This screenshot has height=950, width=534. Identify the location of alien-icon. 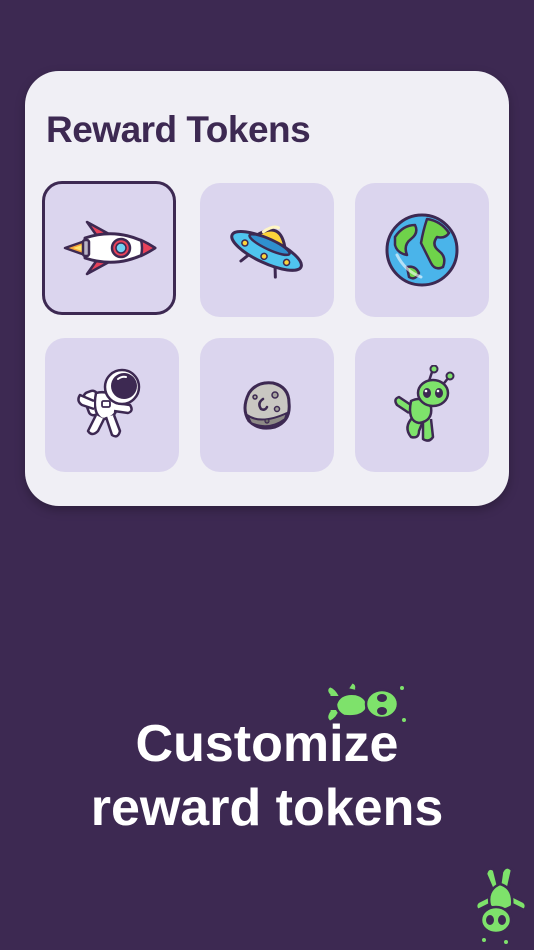
(424, 403).